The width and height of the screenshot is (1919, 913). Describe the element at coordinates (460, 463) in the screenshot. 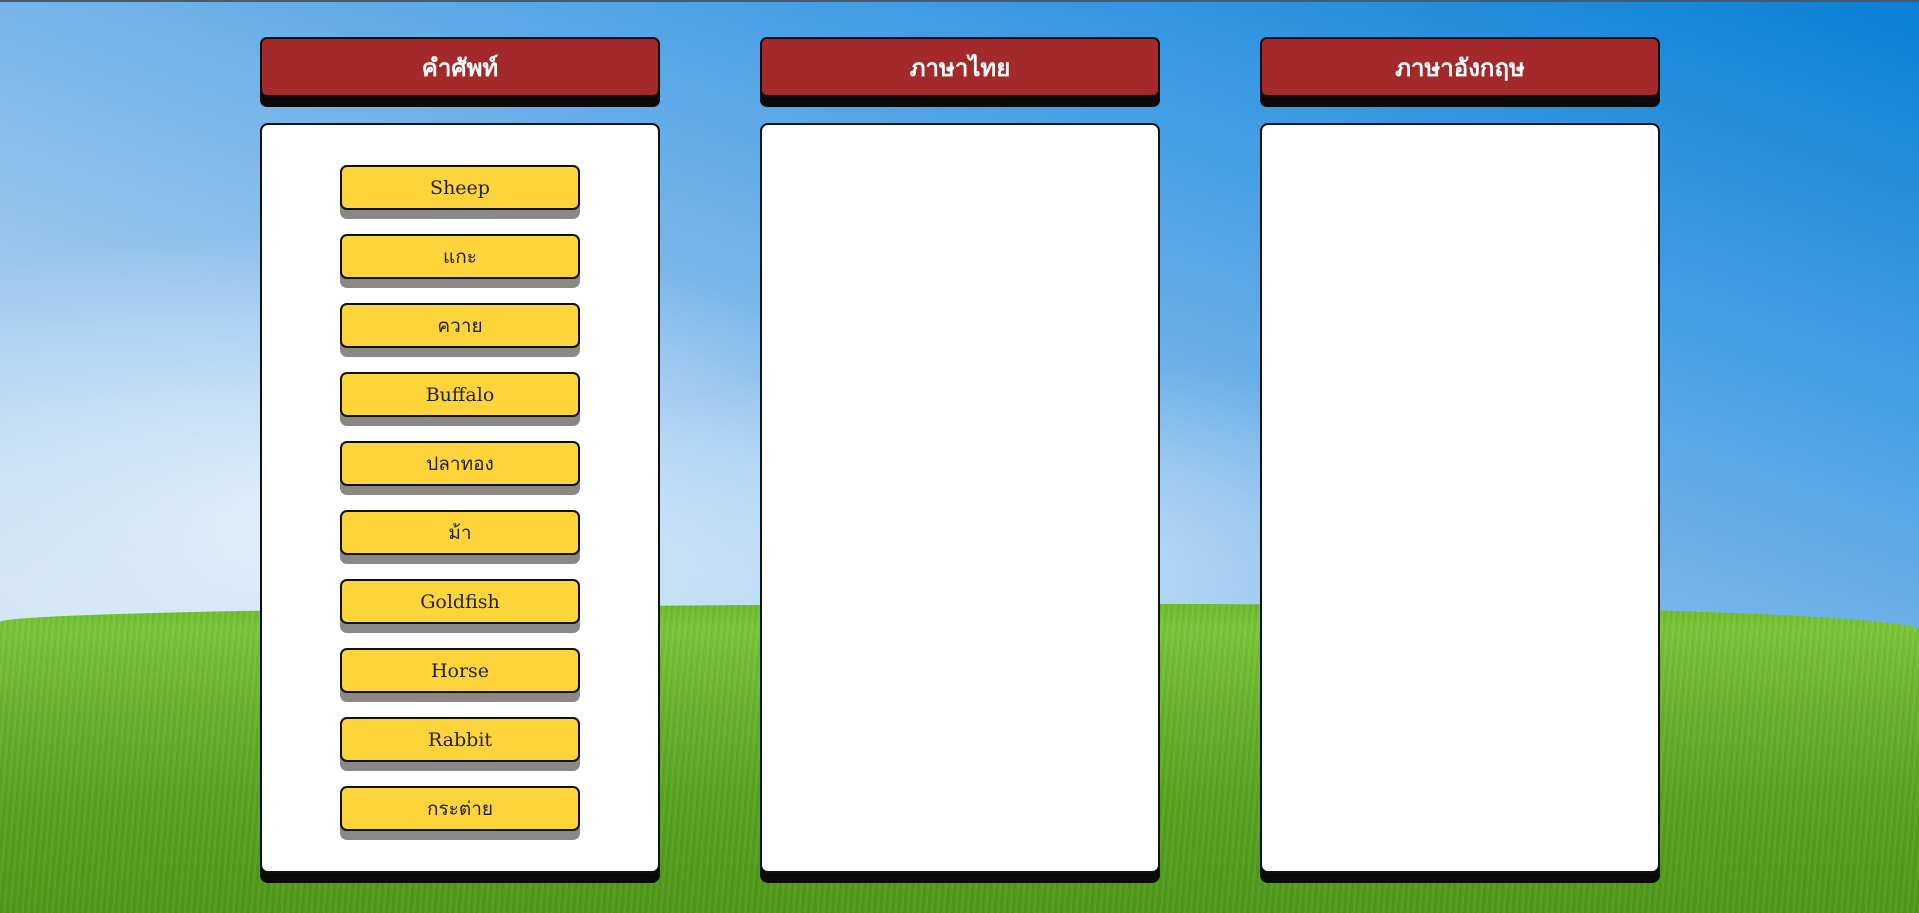

I see `word-card-pla-thong: ปลาทอง` at that location.